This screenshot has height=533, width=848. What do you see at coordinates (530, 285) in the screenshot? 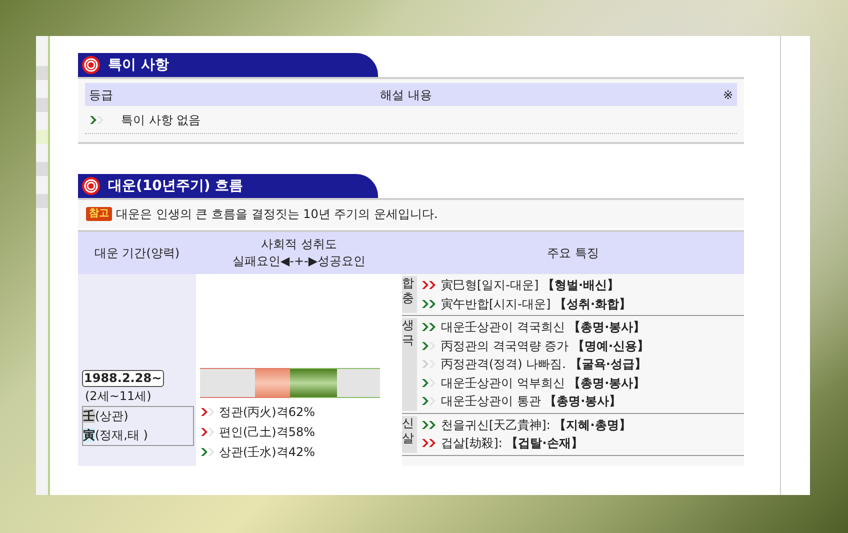
I see `feature-text: 寅巳형[일지-대운] 【형벌·배신】` at bounding box center [530, 285].